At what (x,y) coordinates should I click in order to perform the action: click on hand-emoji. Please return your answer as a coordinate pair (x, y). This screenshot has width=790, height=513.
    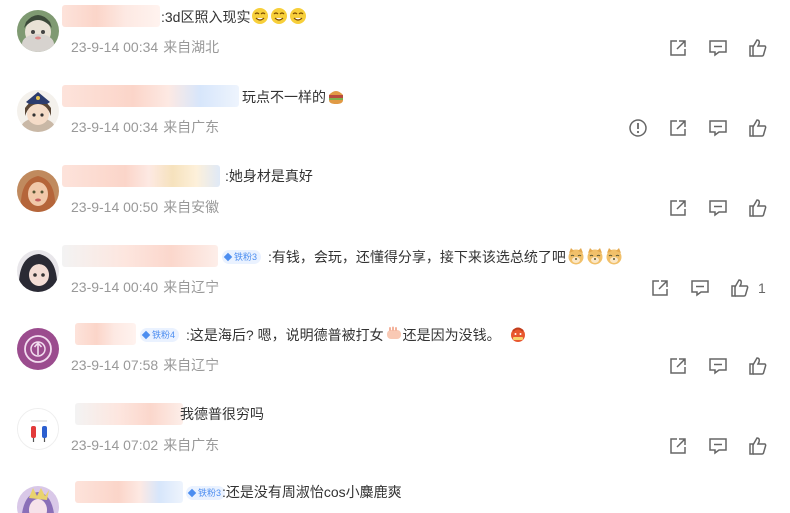
    Looking at the image, I should click on (394, 334).